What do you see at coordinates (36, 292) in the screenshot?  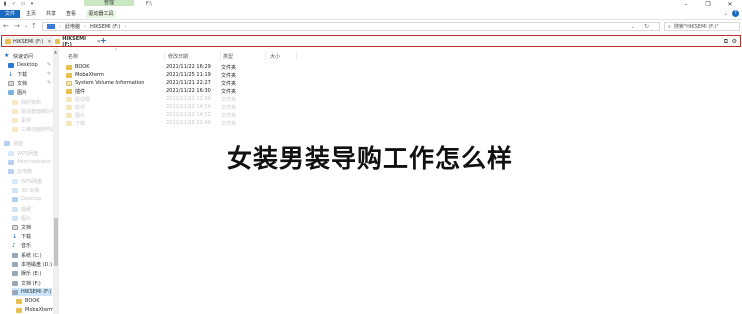 I see `nav-item-label: HIKSEMI (F:)` at bounding box center [36, 292].